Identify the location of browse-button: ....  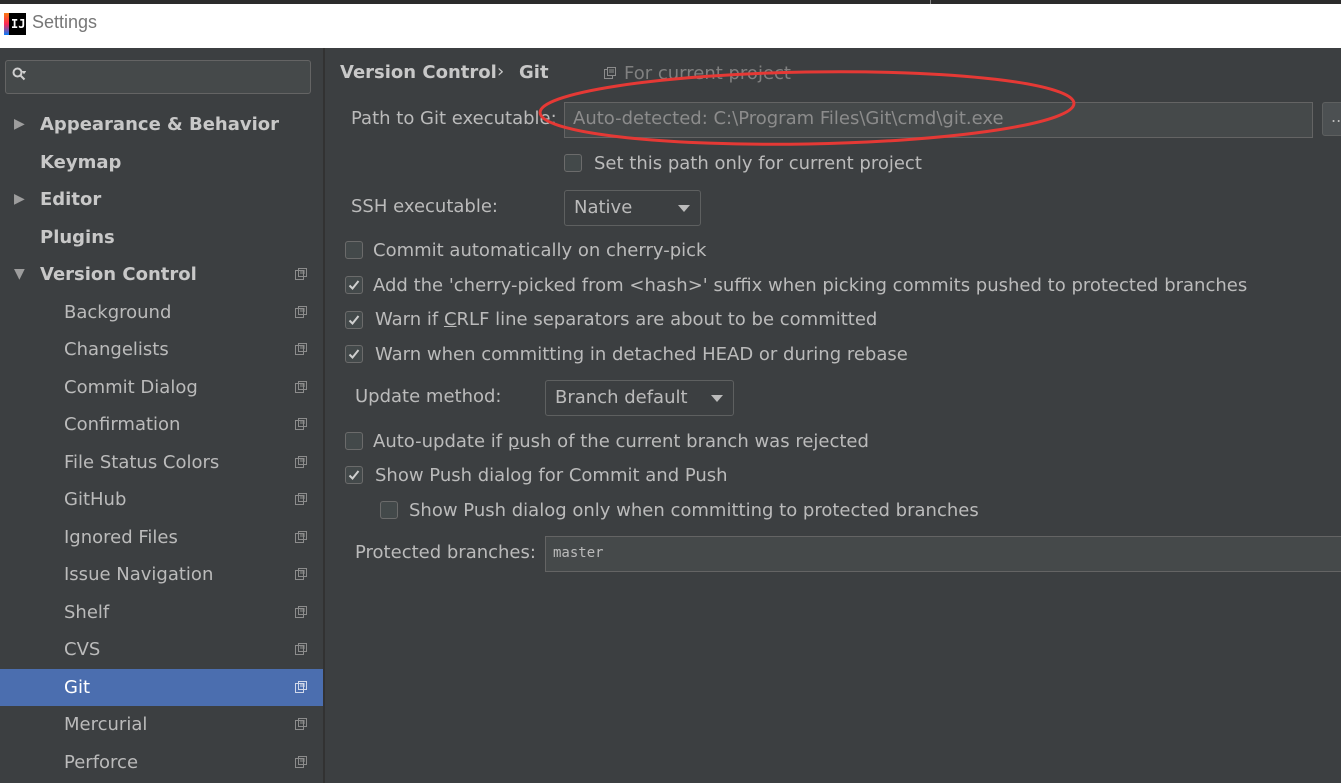
(1331, 119).